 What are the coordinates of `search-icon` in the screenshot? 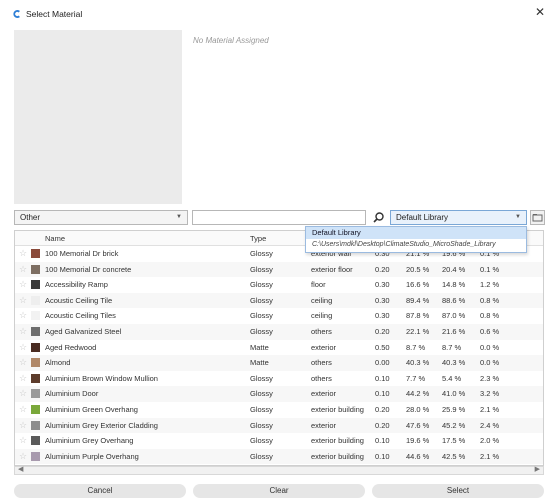 It's located at (378, 217).